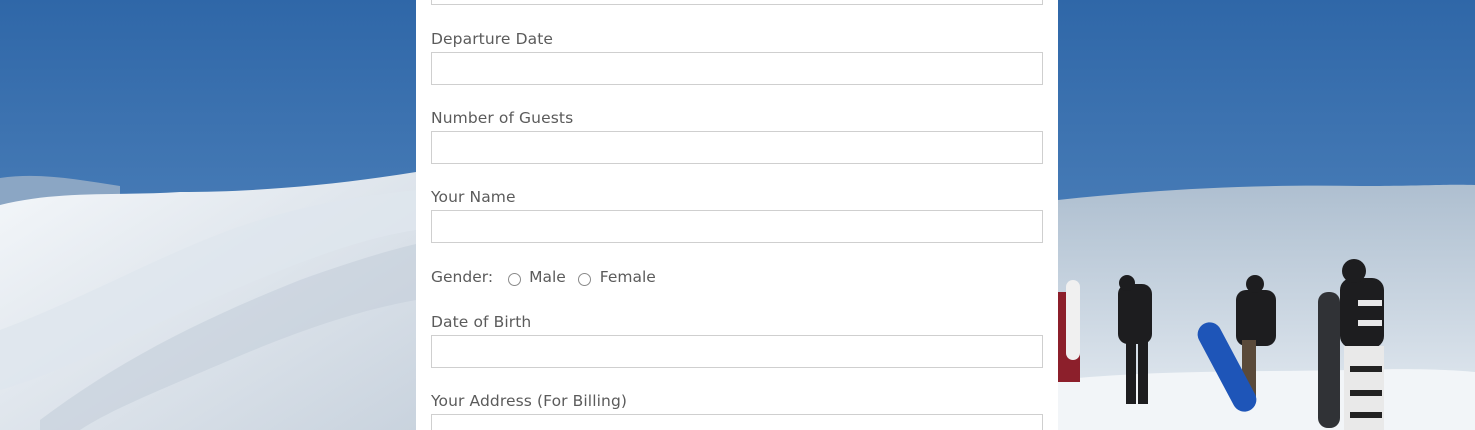 The height and width of the screenshot is (430, 1475). I want to click on gender-row: Gender: Male Female, so click(543, 277).